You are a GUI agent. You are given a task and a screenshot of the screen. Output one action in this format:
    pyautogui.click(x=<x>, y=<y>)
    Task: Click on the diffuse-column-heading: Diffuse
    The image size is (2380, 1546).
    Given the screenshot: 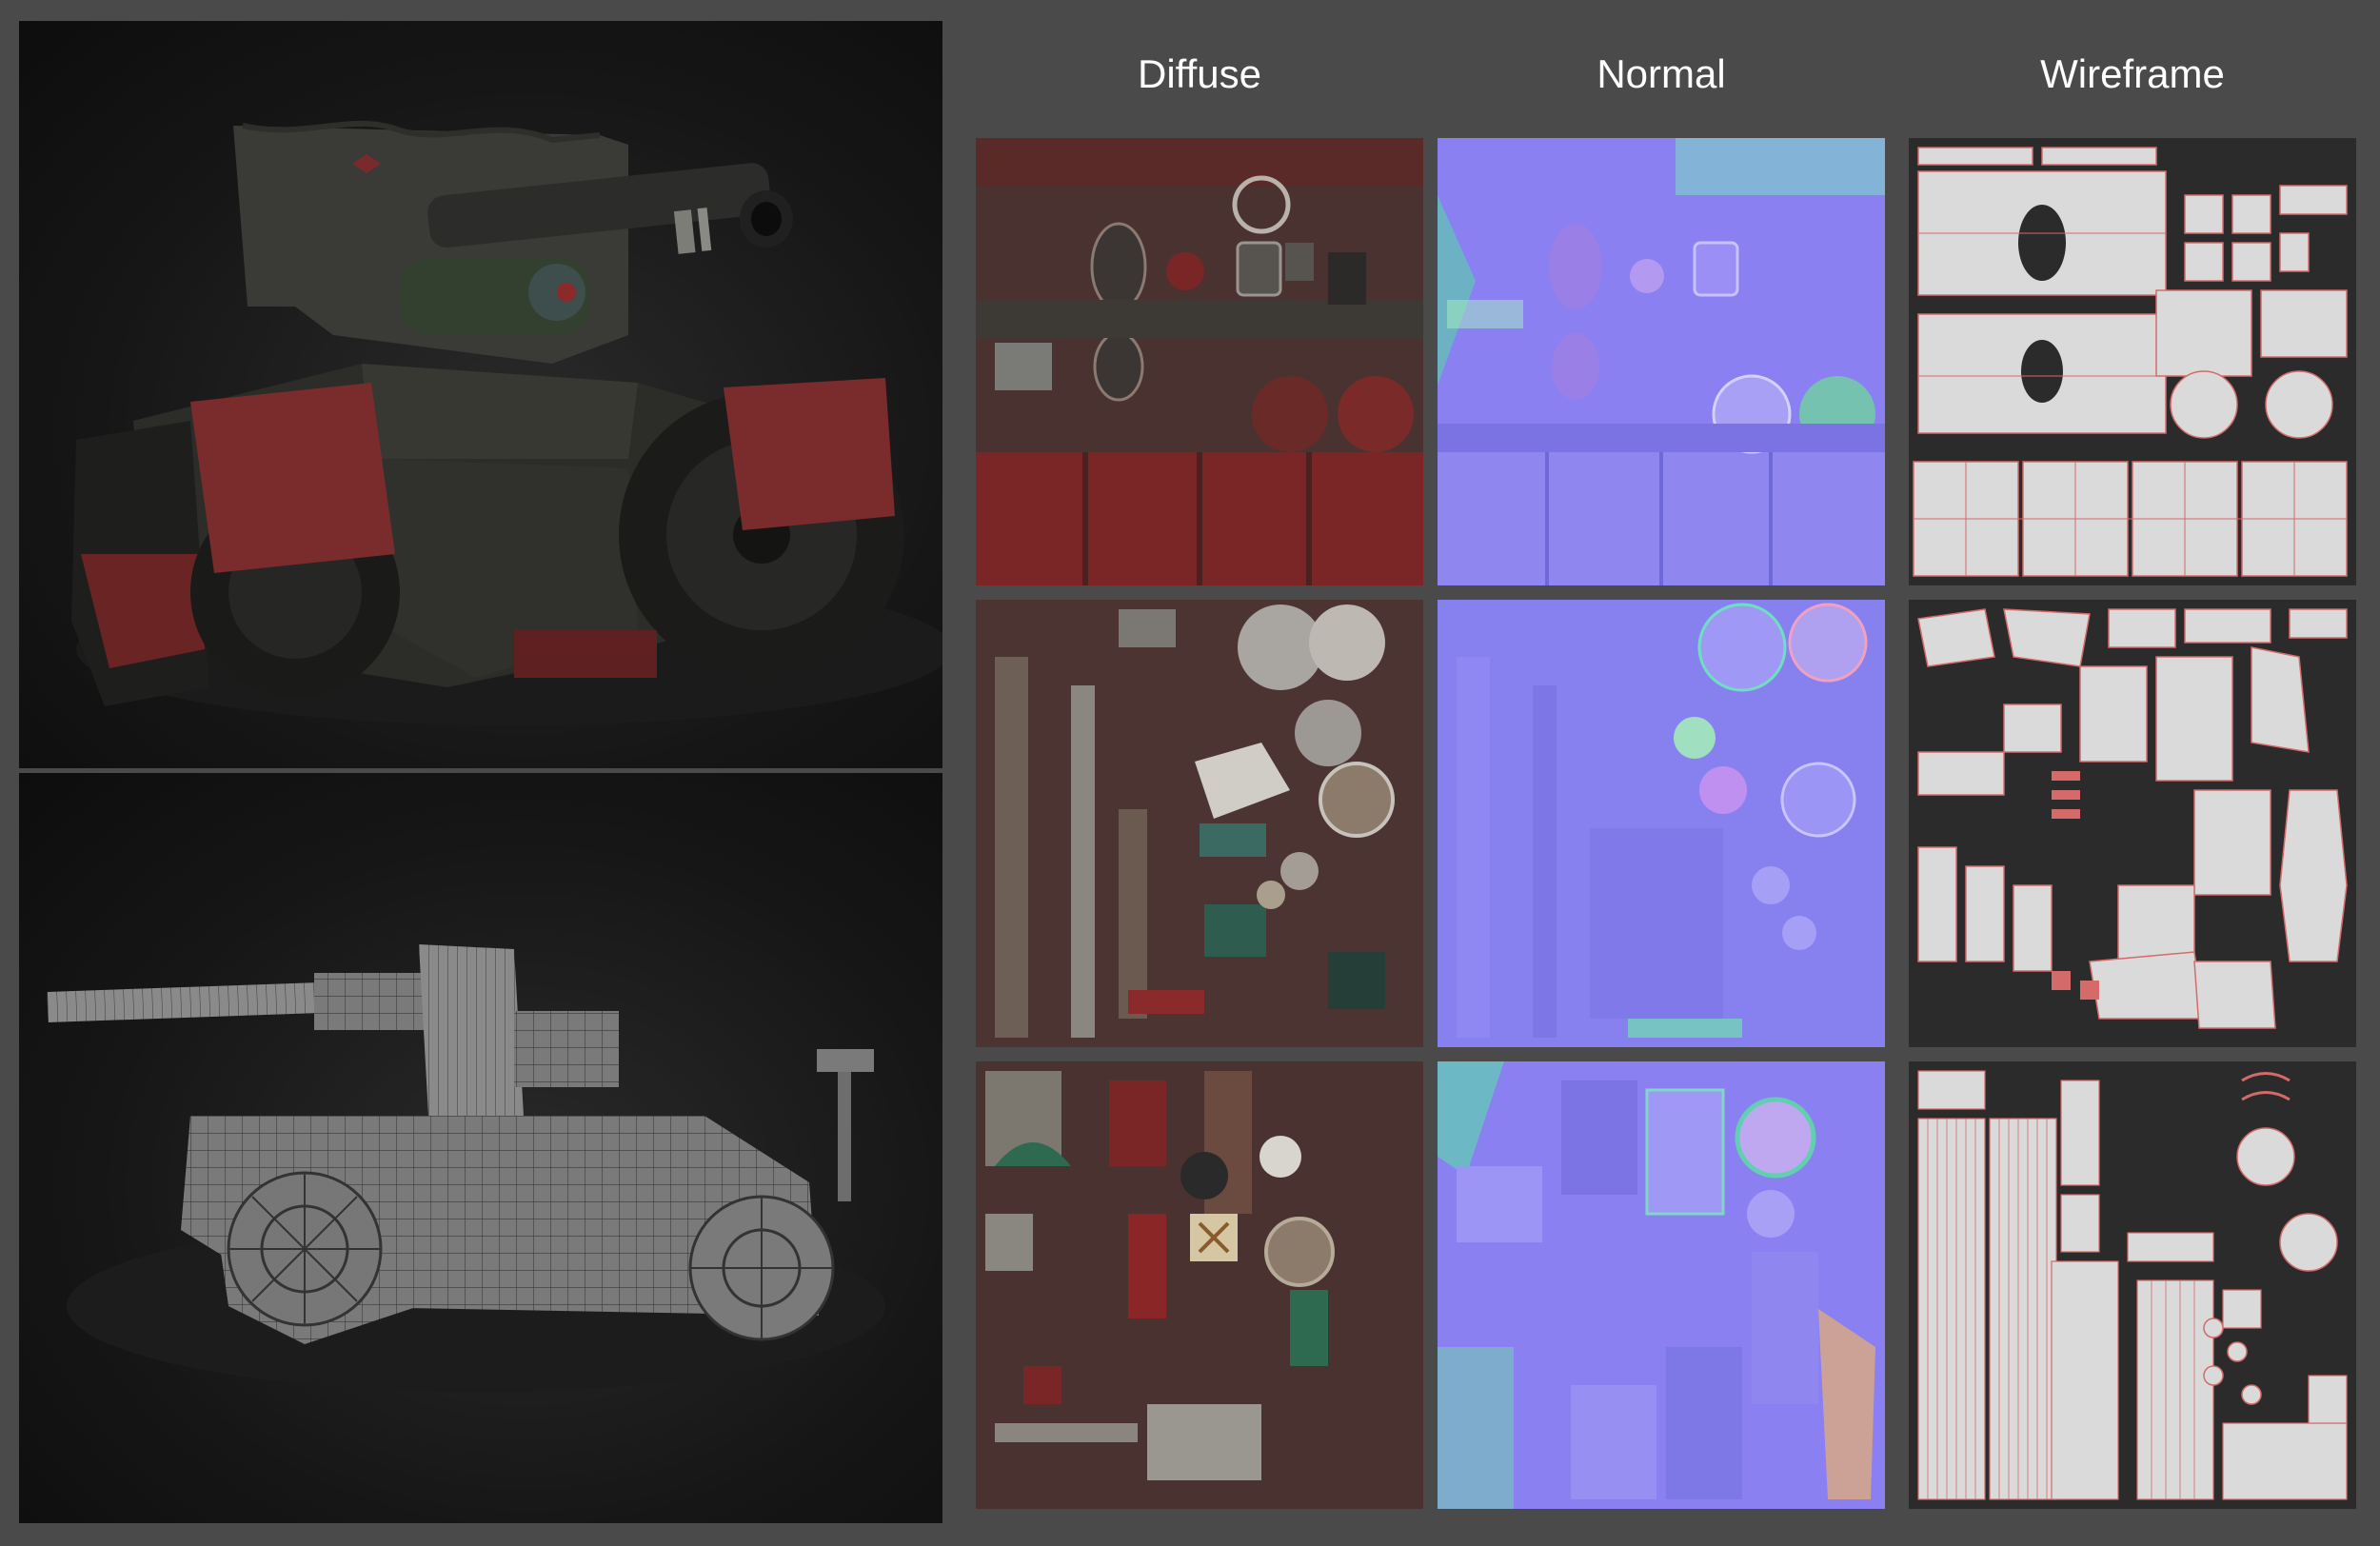 What is the action you would take?
    pyautogui.click(x=1199, y=73)
    